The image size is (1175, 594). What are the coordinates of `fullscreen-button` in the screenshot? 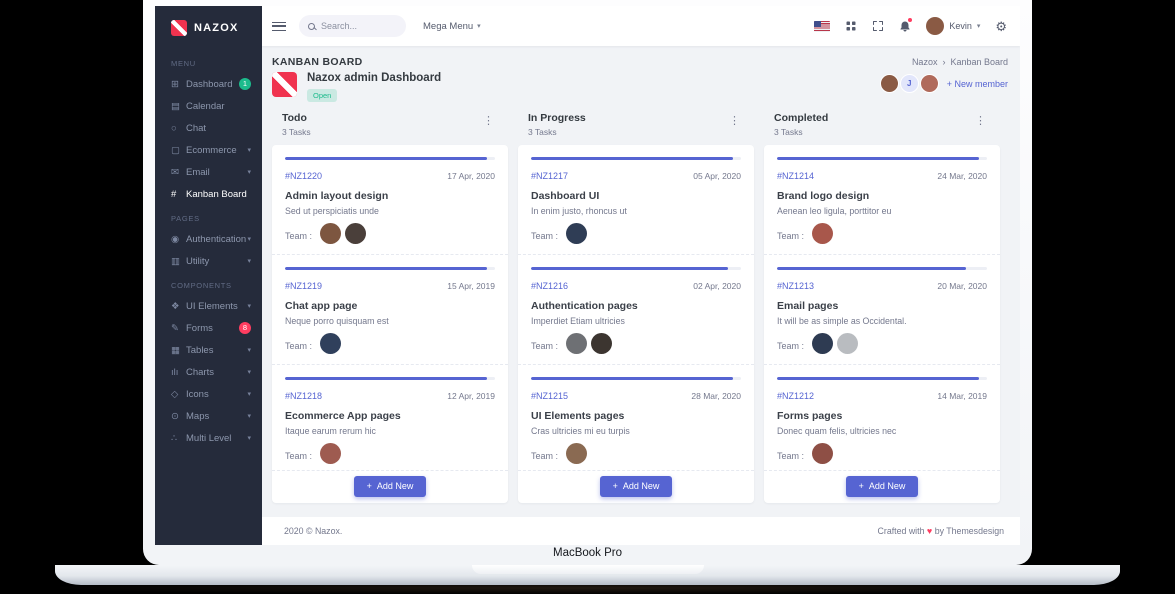 It's located at (878, 26).